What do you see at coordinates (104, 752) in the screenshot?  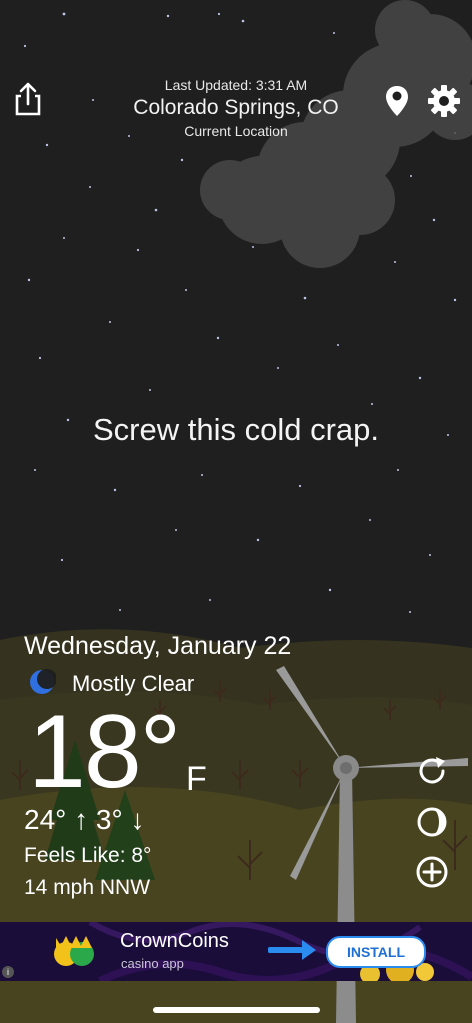 I see `temperature-value: 18°` at bounding box center [104, 752].